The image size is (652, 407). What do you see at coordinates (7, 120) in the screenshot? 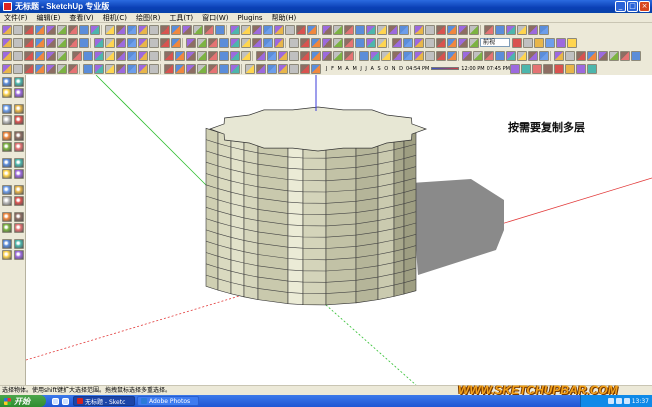
I see `arc-icon` at bounding box center [7, 120].